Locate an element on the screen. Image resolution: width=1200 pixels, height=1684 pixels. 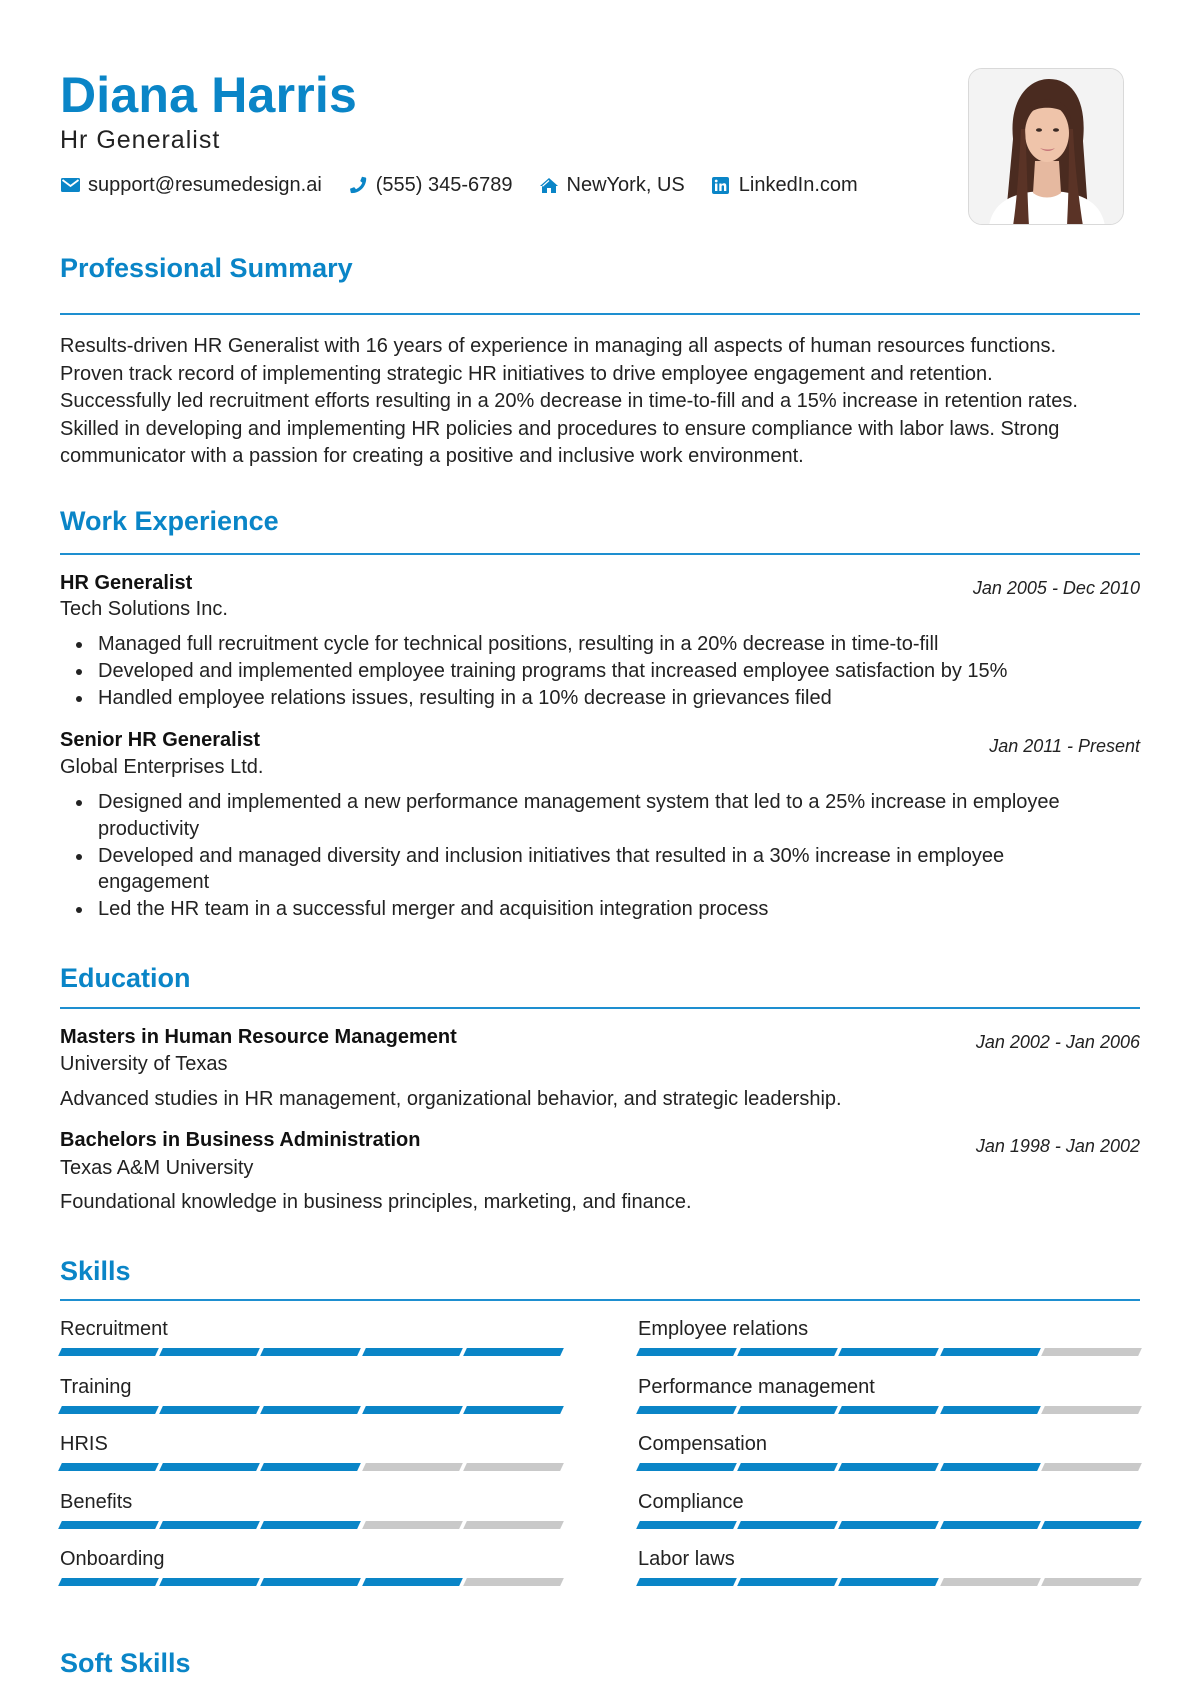
contact-location: NewYork, US is located at coordinates (612, 185).